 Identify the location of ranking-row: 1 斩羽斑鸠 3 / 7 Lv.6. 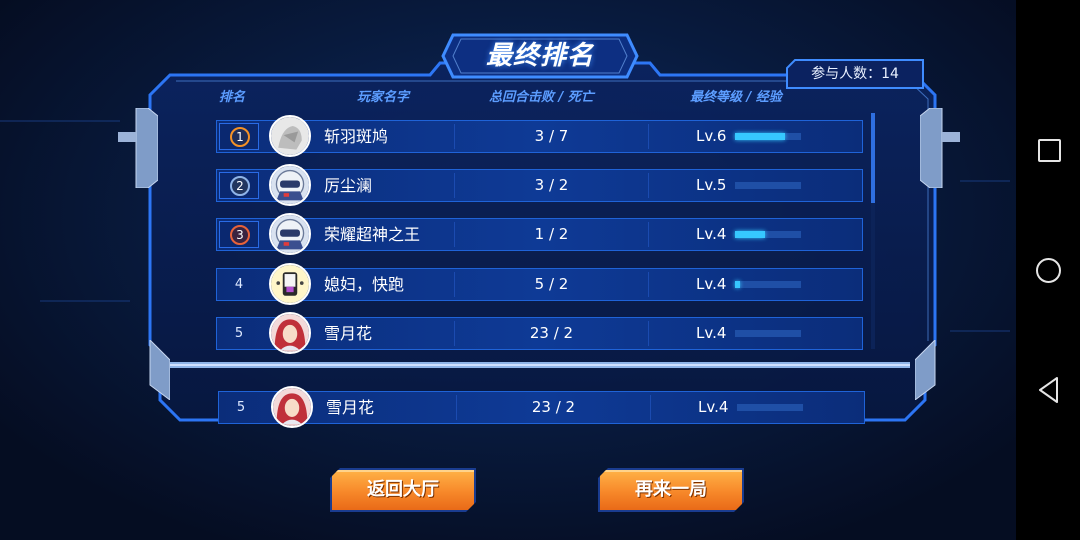
(539, 136).